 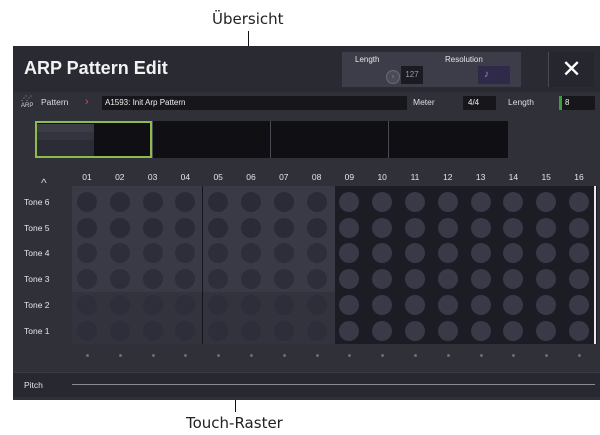 I want to click on chevron-right-icon: ›, so click(x=87, y=102).